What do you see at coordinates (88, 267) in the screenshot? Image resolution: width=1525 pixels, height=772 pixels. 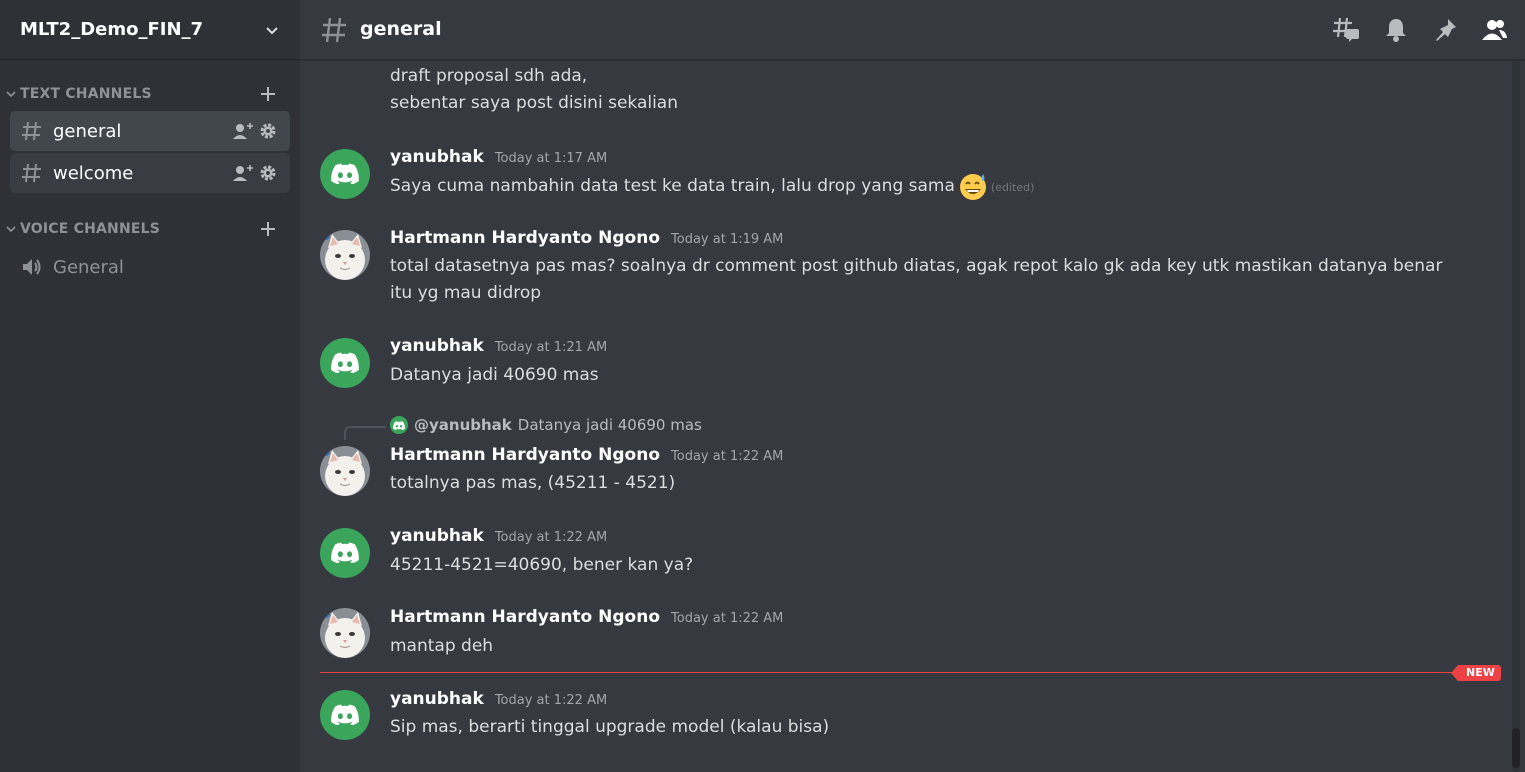 I see `voice-channel-label: General` at bounding box center [88, 267].